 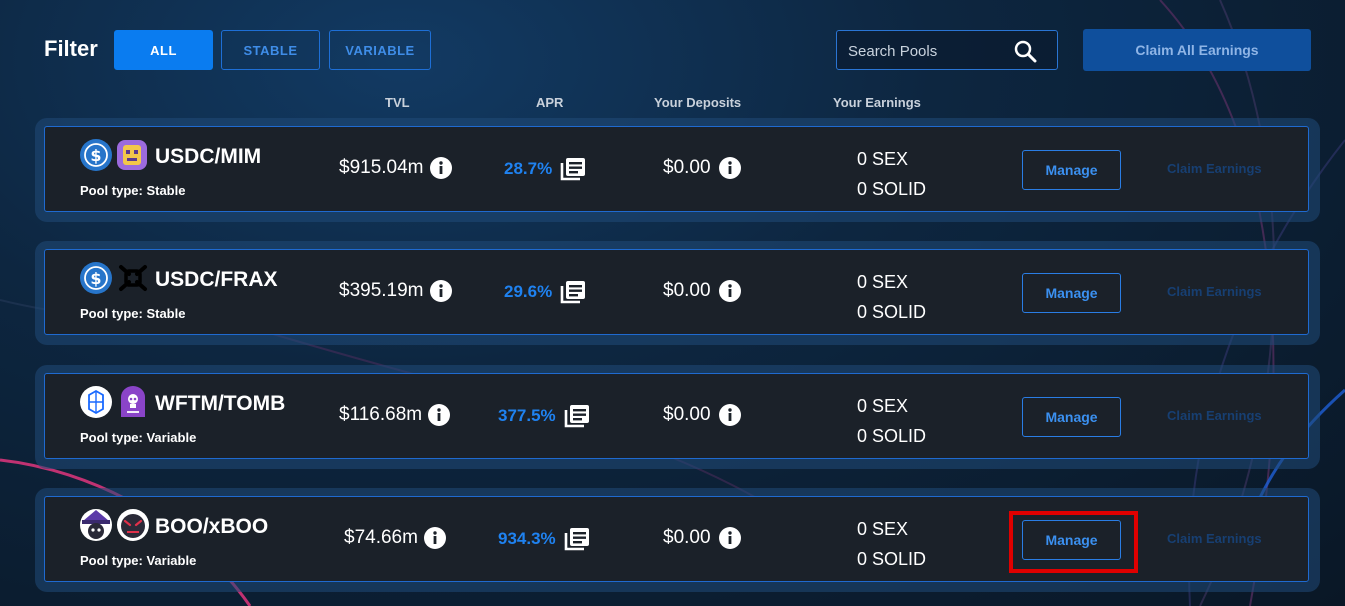 I want to click on pool-apr: 28.7%, so click(x=545, y=169).